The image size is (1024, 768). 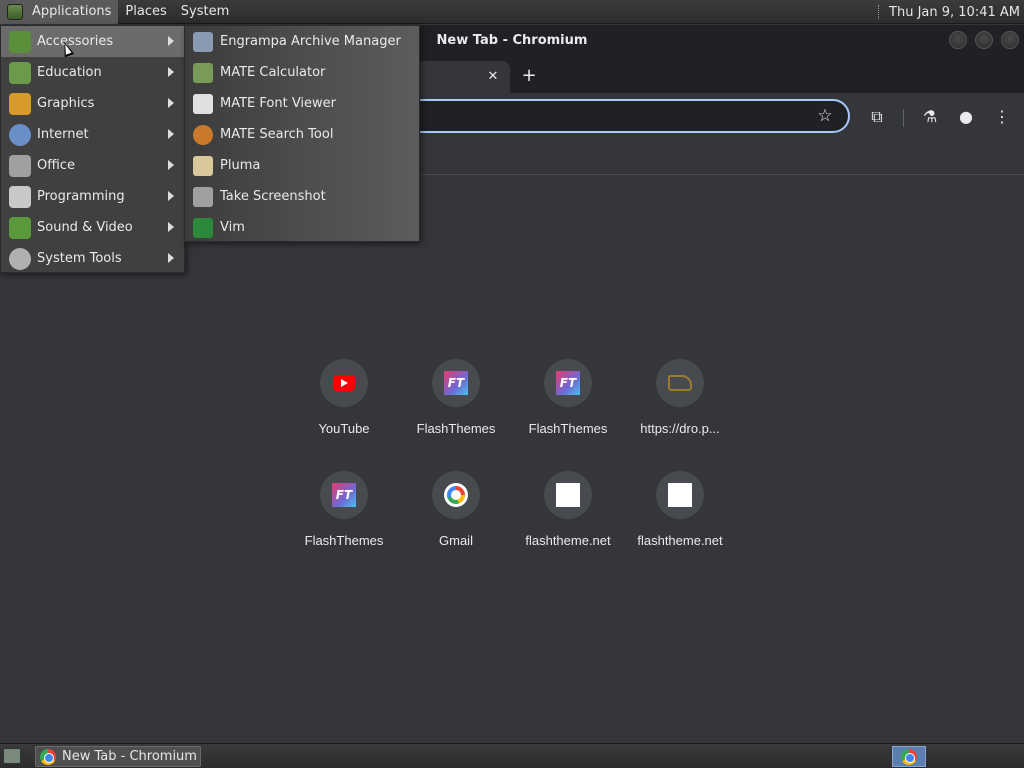 What do you see at coordinates (825, 116) in the screenshot?
I see `bookmark-star-icon: ☆` at bounding box center [825, 116].